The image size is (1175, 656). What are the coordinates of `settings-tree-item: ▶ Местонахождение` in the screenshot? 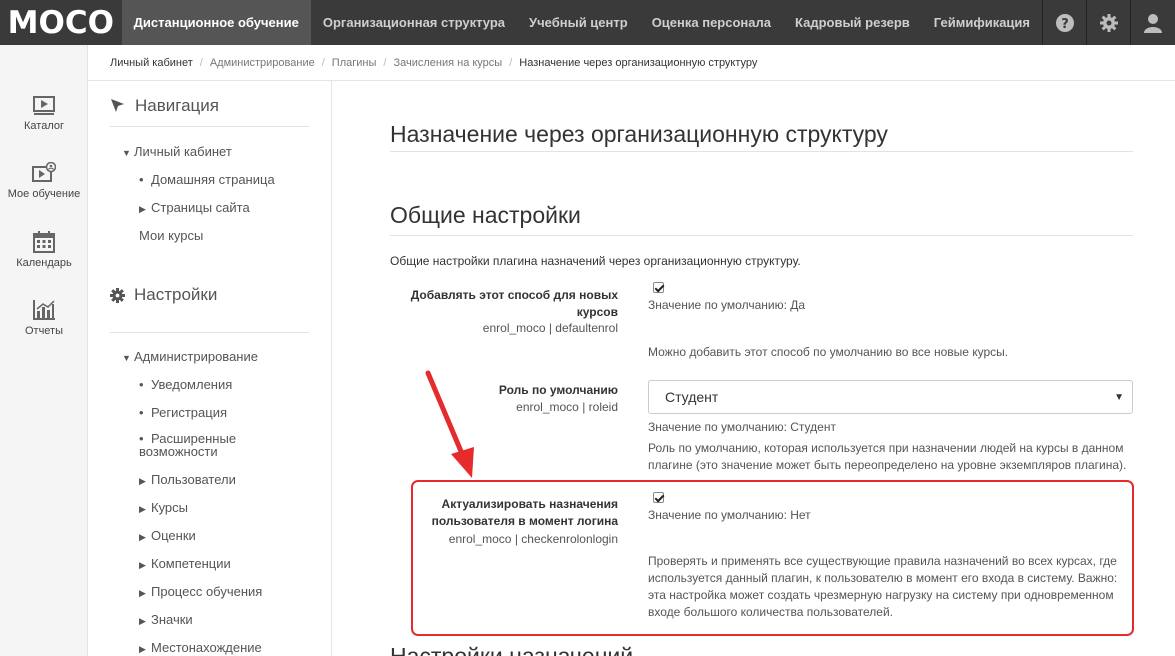 It's located at (200, 647).